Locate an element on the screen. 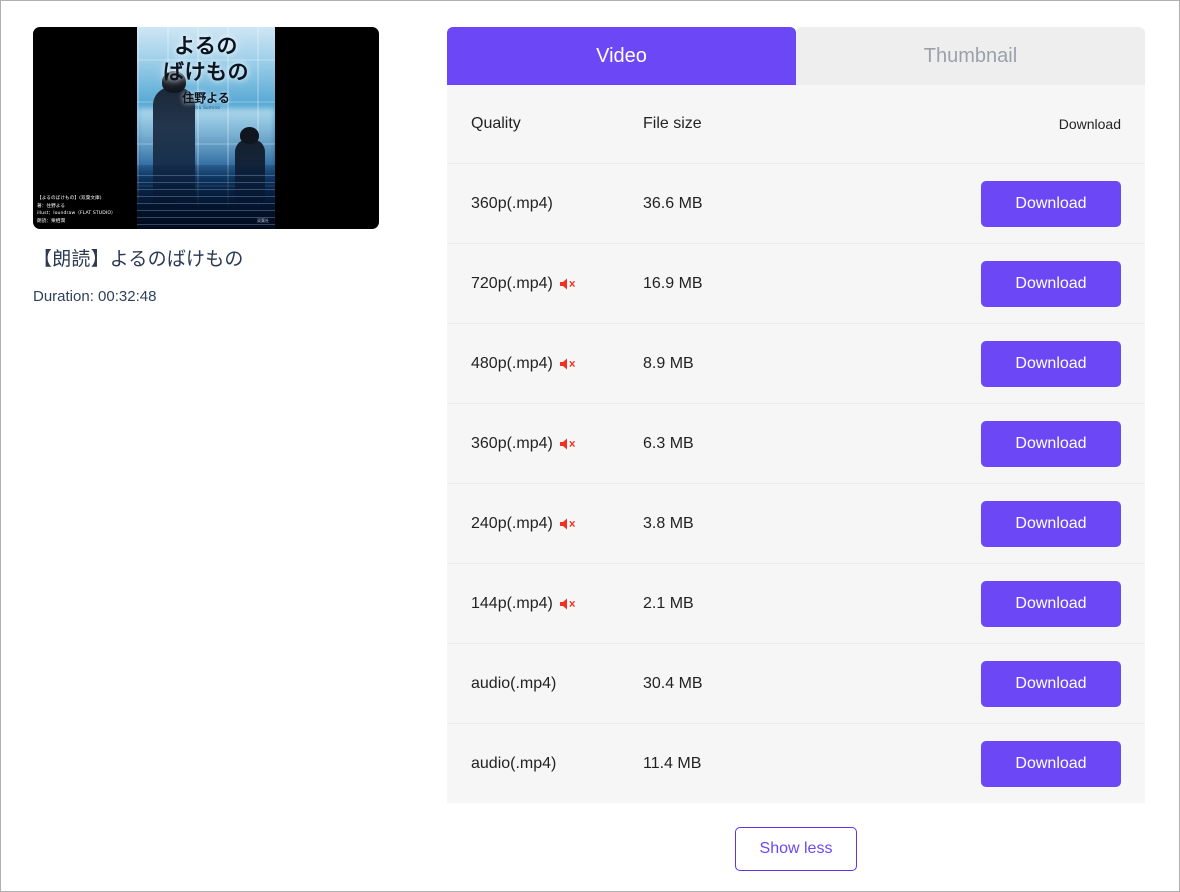  cell-file-size: 11.4 MB is located at coordinates (797, 764).